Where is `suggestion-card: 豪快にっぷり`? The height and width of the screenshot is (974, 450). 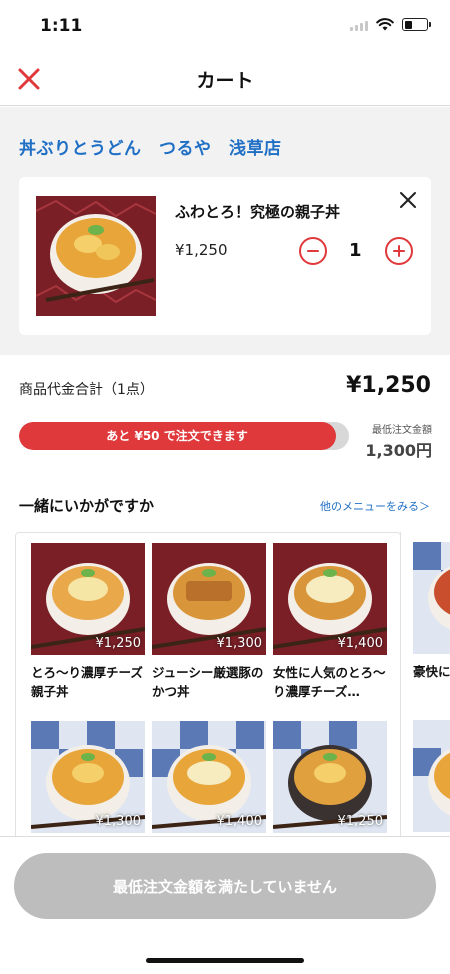
suggestion-card: 豪快にっぷり is located at coordinates (431, 622).